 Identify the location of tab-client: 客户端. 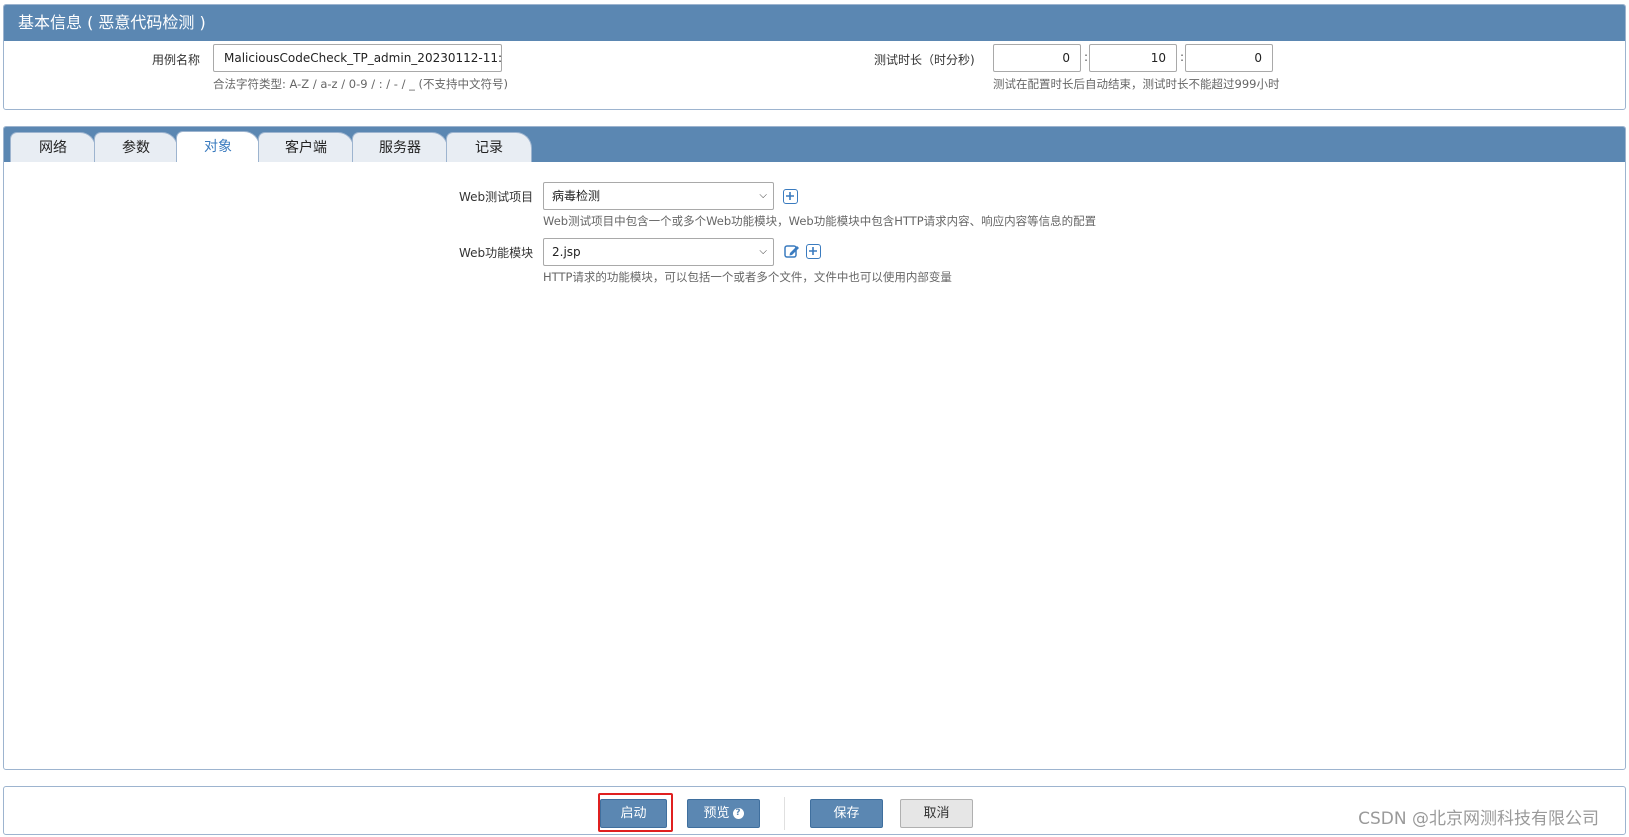
(306, 147).